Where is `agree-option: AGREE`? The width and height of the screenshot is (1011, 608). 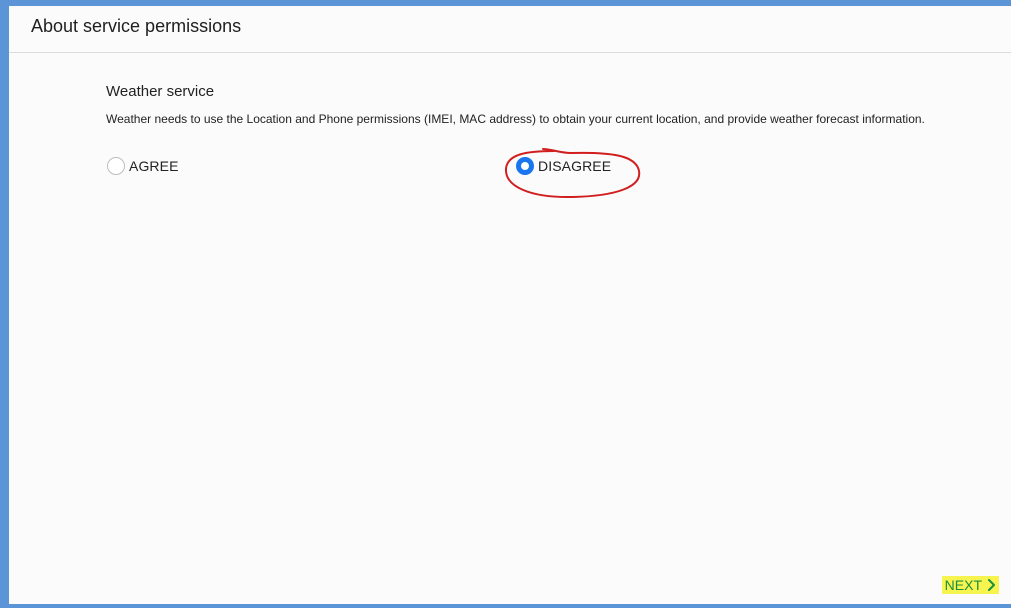 agree-option: AGREE is located at coordinates (143, 166).